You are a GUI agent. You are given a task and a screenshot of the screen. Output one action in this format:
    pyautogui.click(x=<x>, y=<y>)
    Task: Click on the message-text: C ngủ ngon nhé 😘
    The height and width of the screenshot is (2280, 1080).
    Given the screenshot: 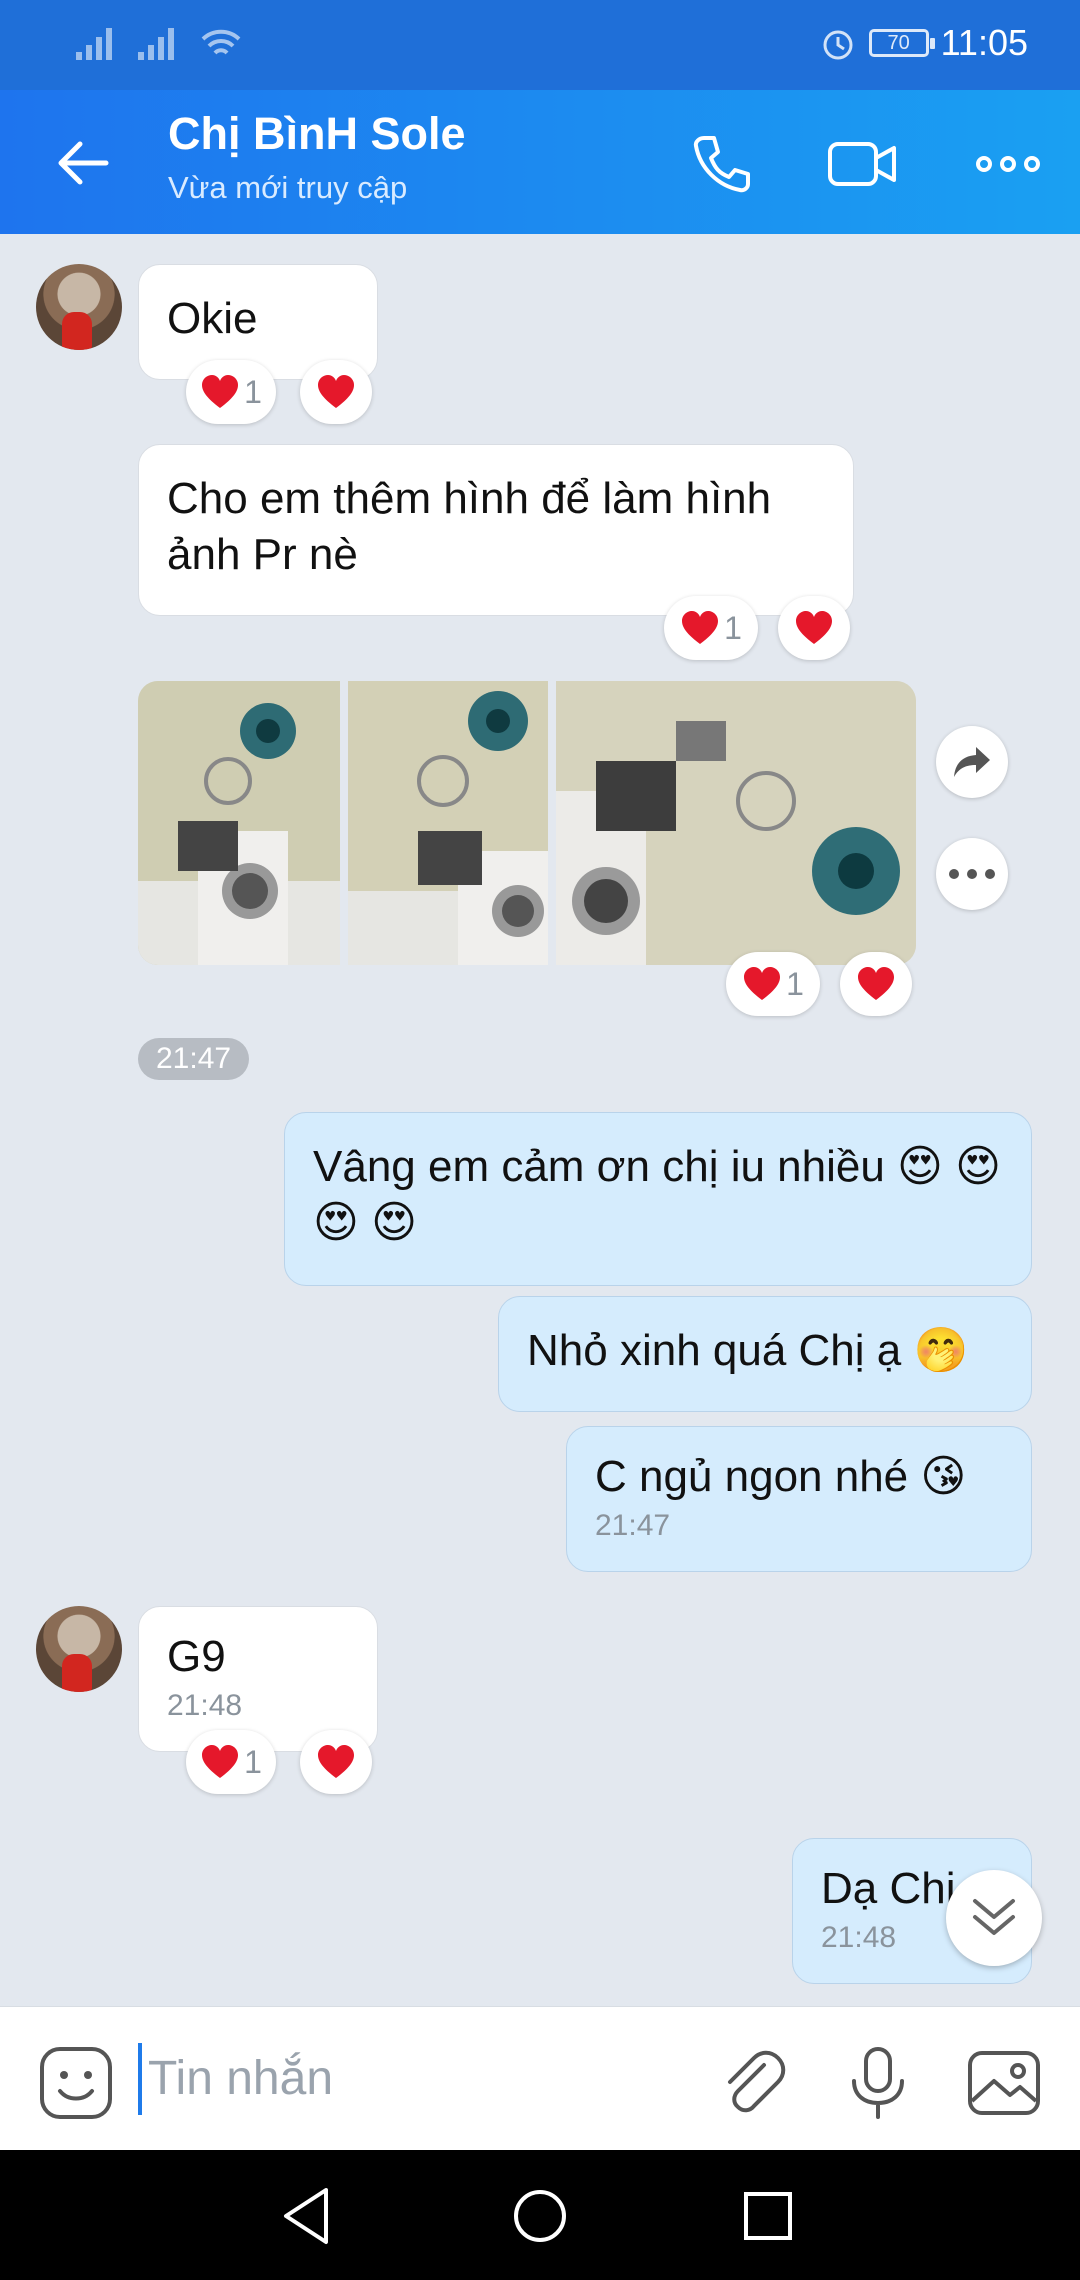 What is the action you would take?
    pyautogui.click(x=781, y=1476)
    